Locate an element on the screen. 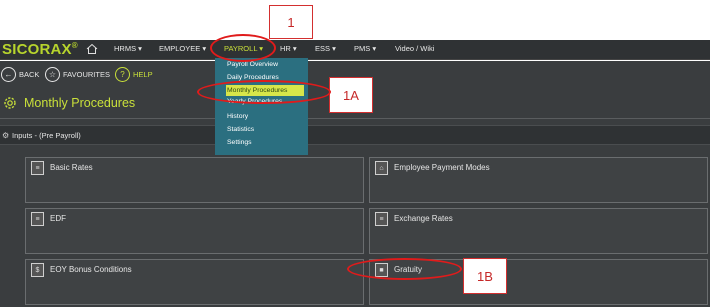 The width and height of the screenshot is (710, 307). menu-item-statistics: Statistics is located at coordinates (240, 129).